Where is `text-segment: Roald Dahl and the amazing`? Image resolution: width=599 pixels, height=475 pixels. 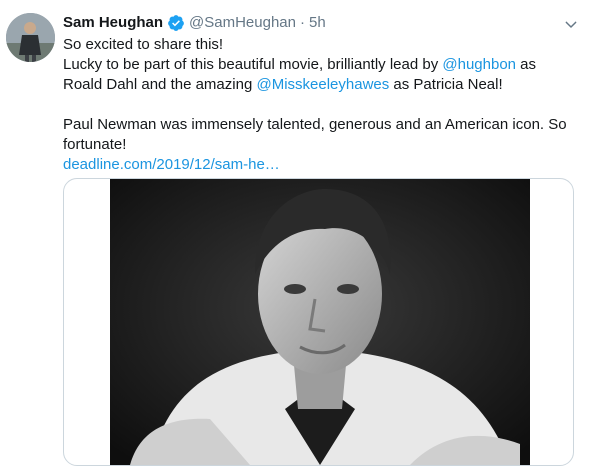 text-segment: Roald Dahl and the amazing is located at coordinates (160, 84).